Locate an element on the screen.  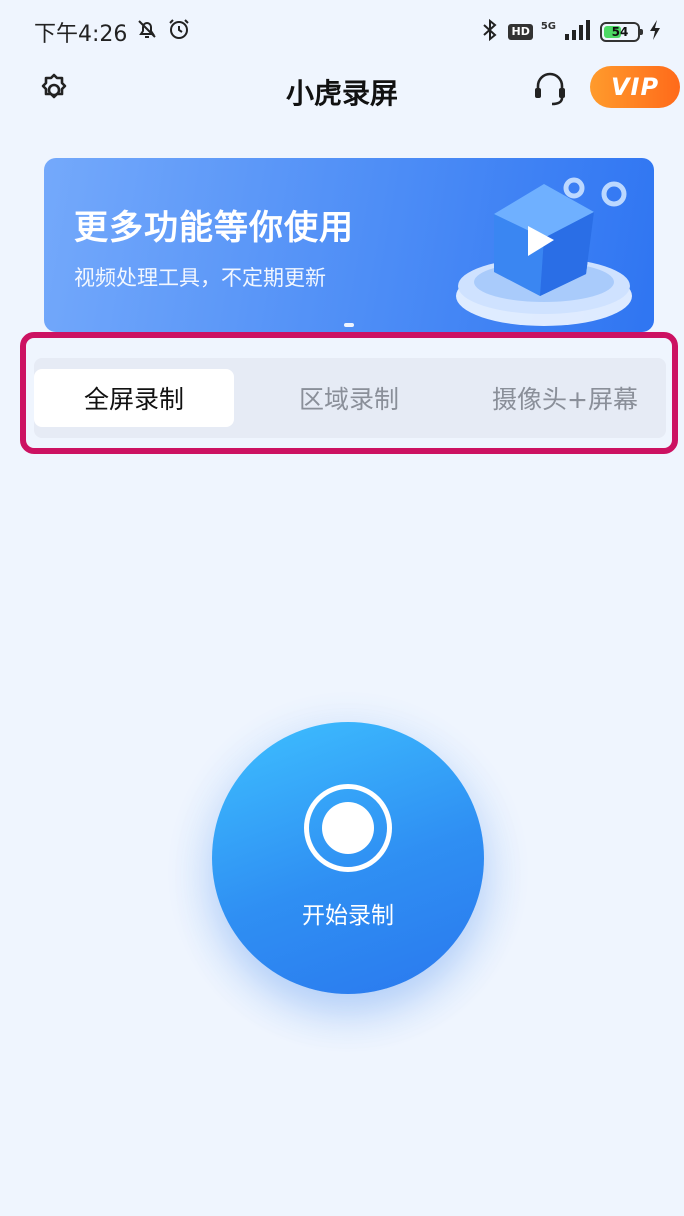
alarm-icon is located at coordinates (179, 32).